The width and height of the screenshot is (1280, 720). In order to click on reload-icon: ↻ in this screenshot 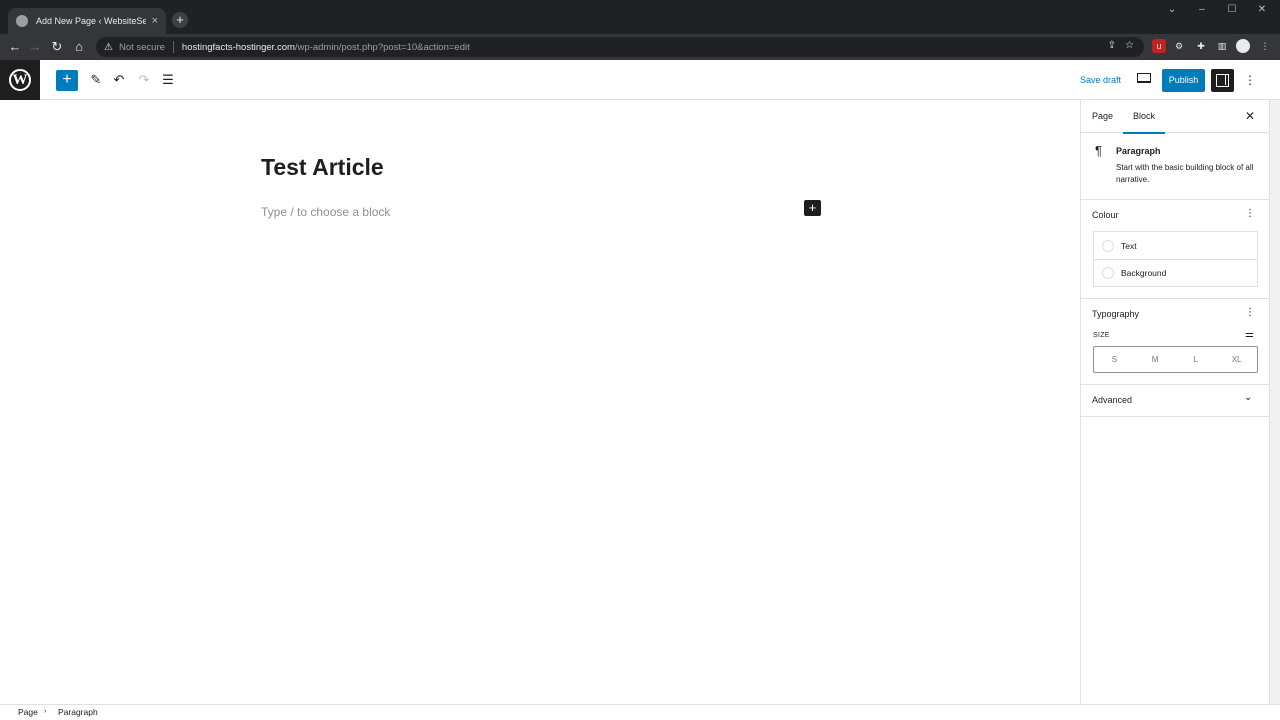, I will do `click(57, 47)`.